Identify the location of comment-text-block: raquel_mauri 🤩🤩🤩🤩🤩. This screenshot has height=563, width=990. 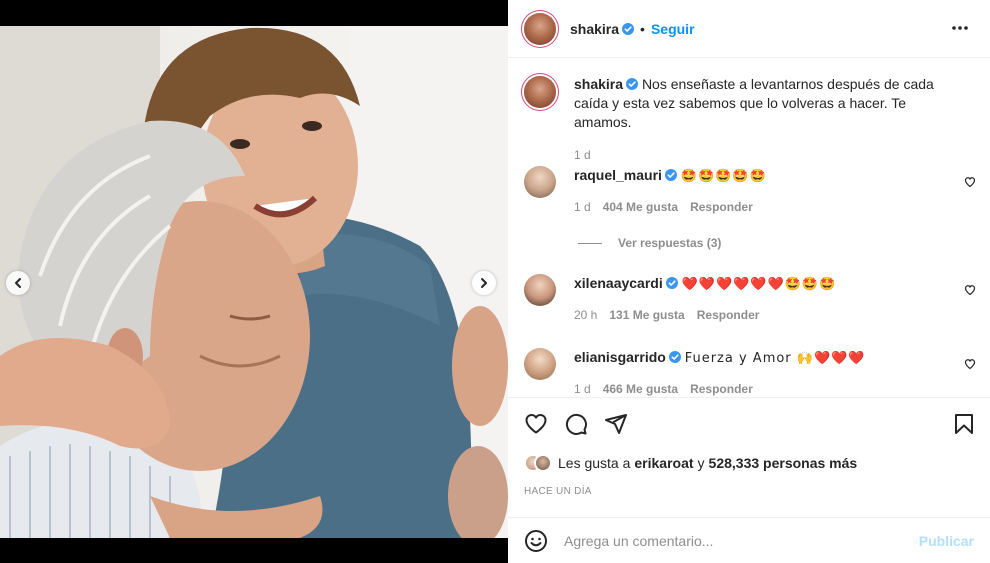
(670, 176).